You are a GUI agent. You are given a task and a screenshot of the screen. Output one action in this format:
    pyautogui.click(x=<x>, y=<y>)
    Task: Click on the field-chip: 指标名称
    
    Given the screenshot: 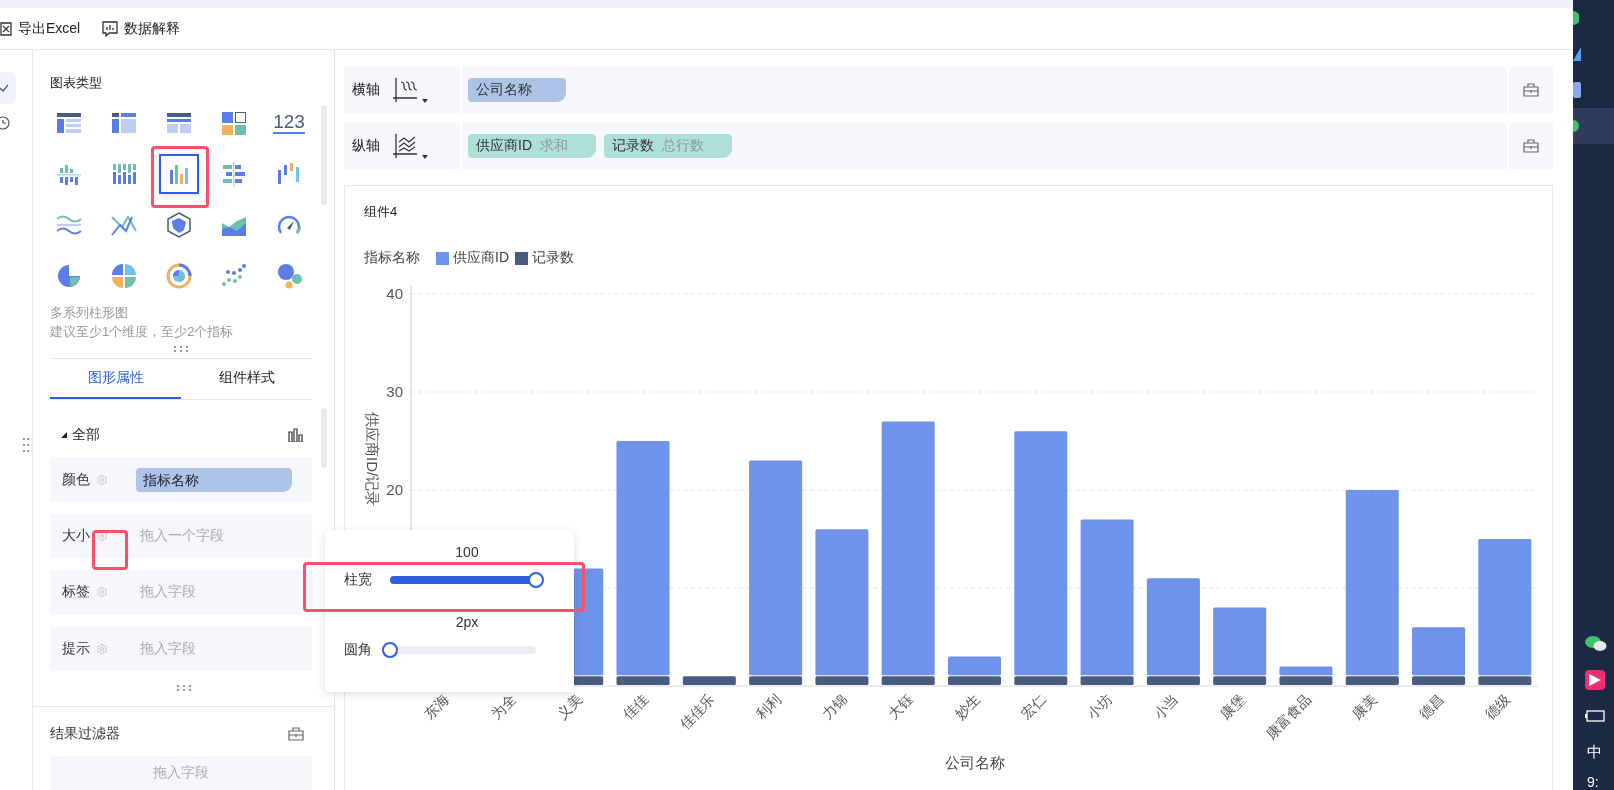 What is the action you would take?
    pyautogui.click(x=214, y=479)
    